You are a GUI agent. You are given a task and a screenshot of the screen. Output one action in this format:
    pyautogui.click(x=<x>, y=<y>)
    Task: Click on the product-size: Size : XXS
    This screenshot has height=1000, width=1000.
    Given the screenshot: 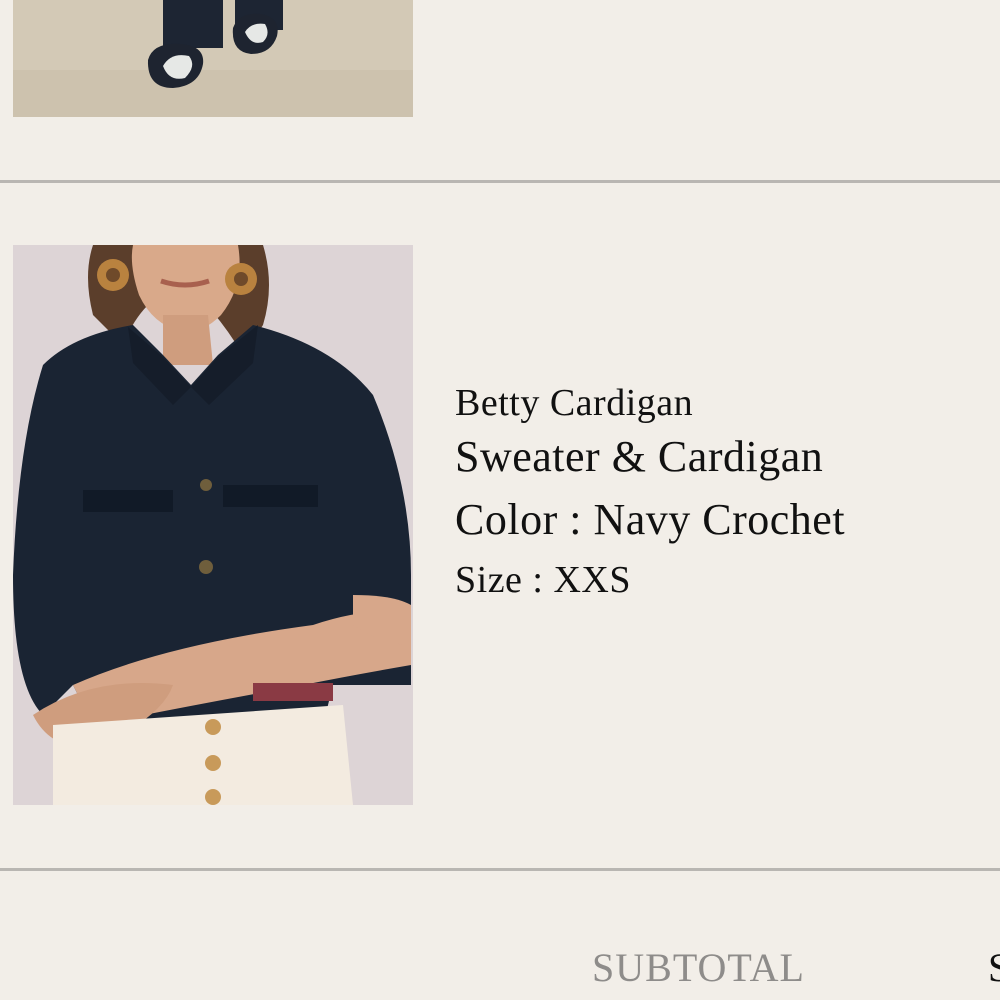 What is the action you would take?
    pyautogui.click(x=543, y=580)
    